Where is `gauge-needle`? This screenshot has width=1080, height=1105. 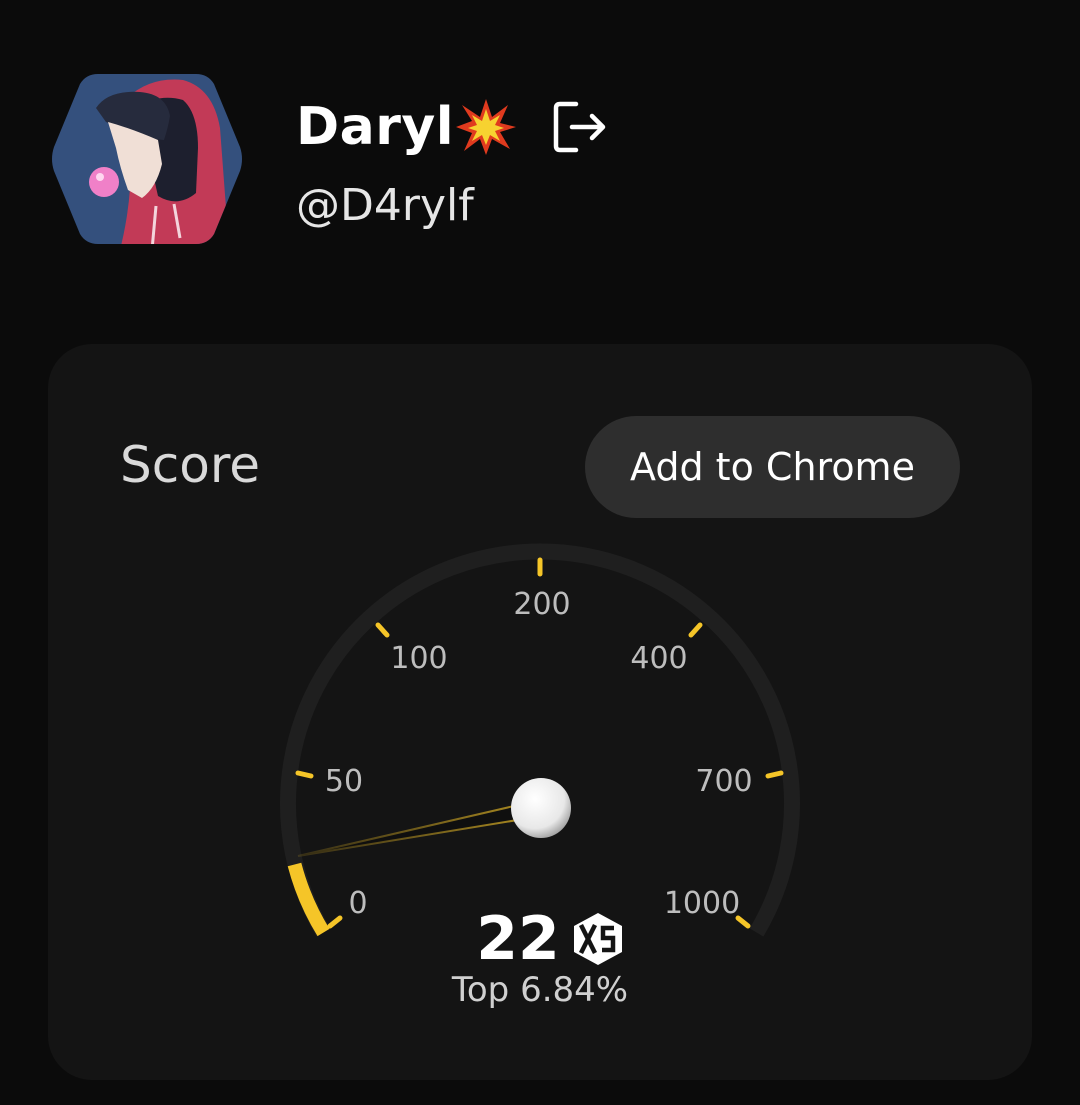
gauge-needle is located at coordinates (420, 827).